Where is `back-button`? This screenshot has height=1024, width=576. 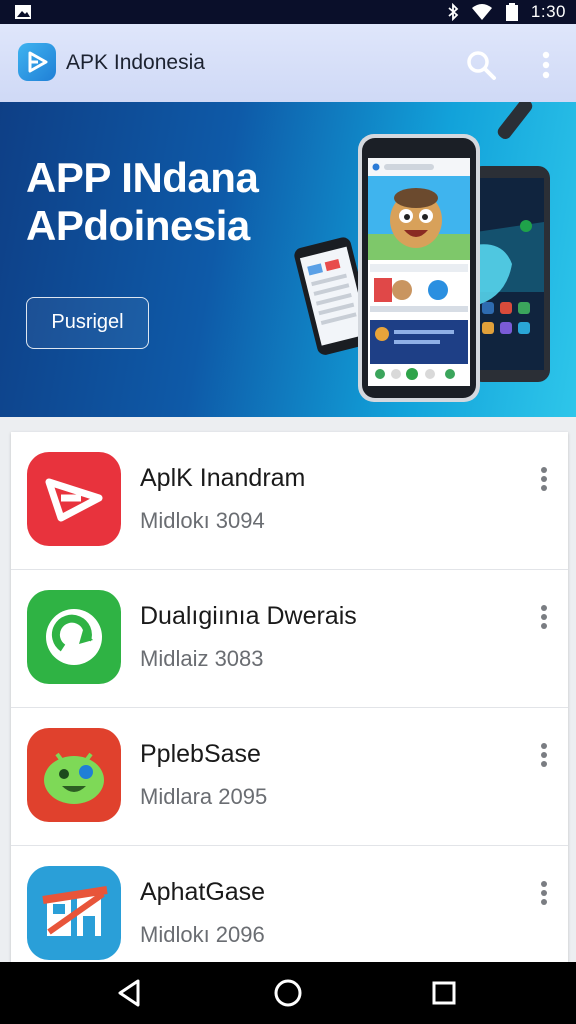 back-button is located at coordinates (130, 993).